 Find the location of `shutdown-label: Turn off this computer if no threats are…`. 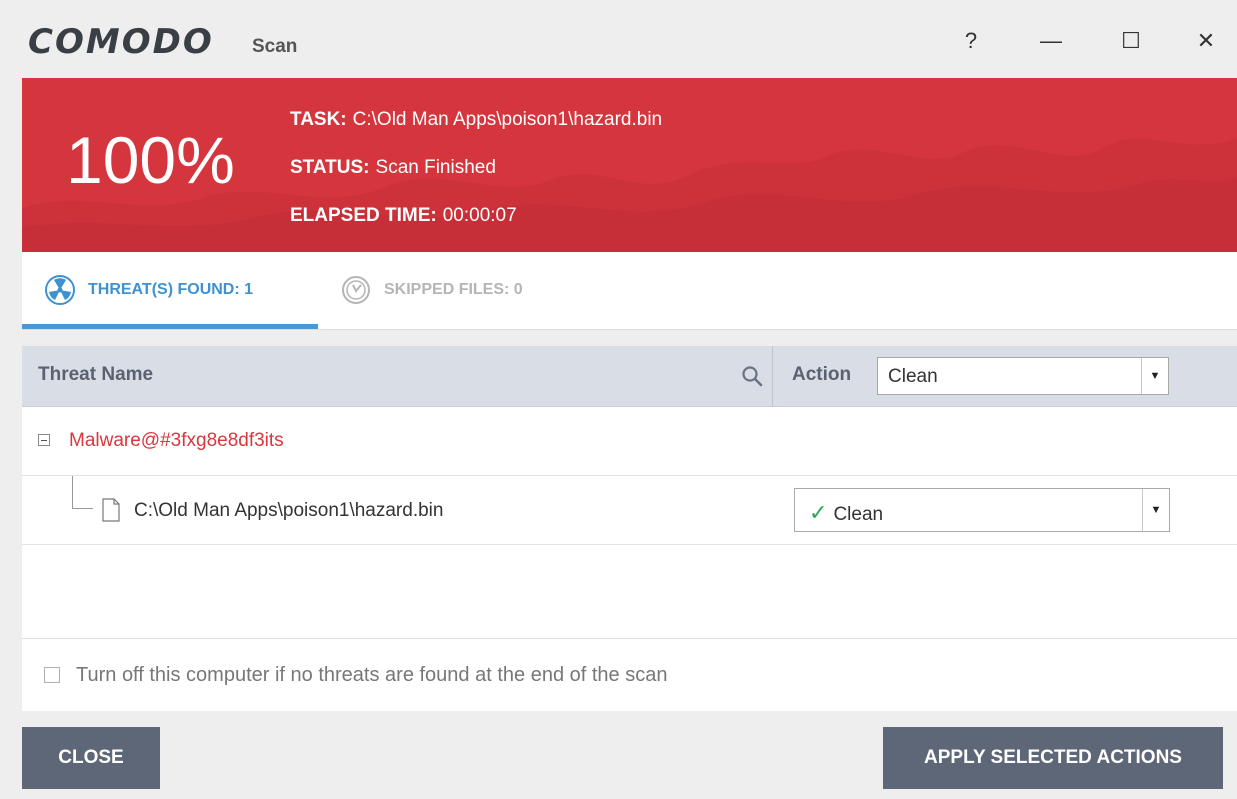

shutdown-label: Turn off this computer if no threats are… is located at coordinates (371, 675).